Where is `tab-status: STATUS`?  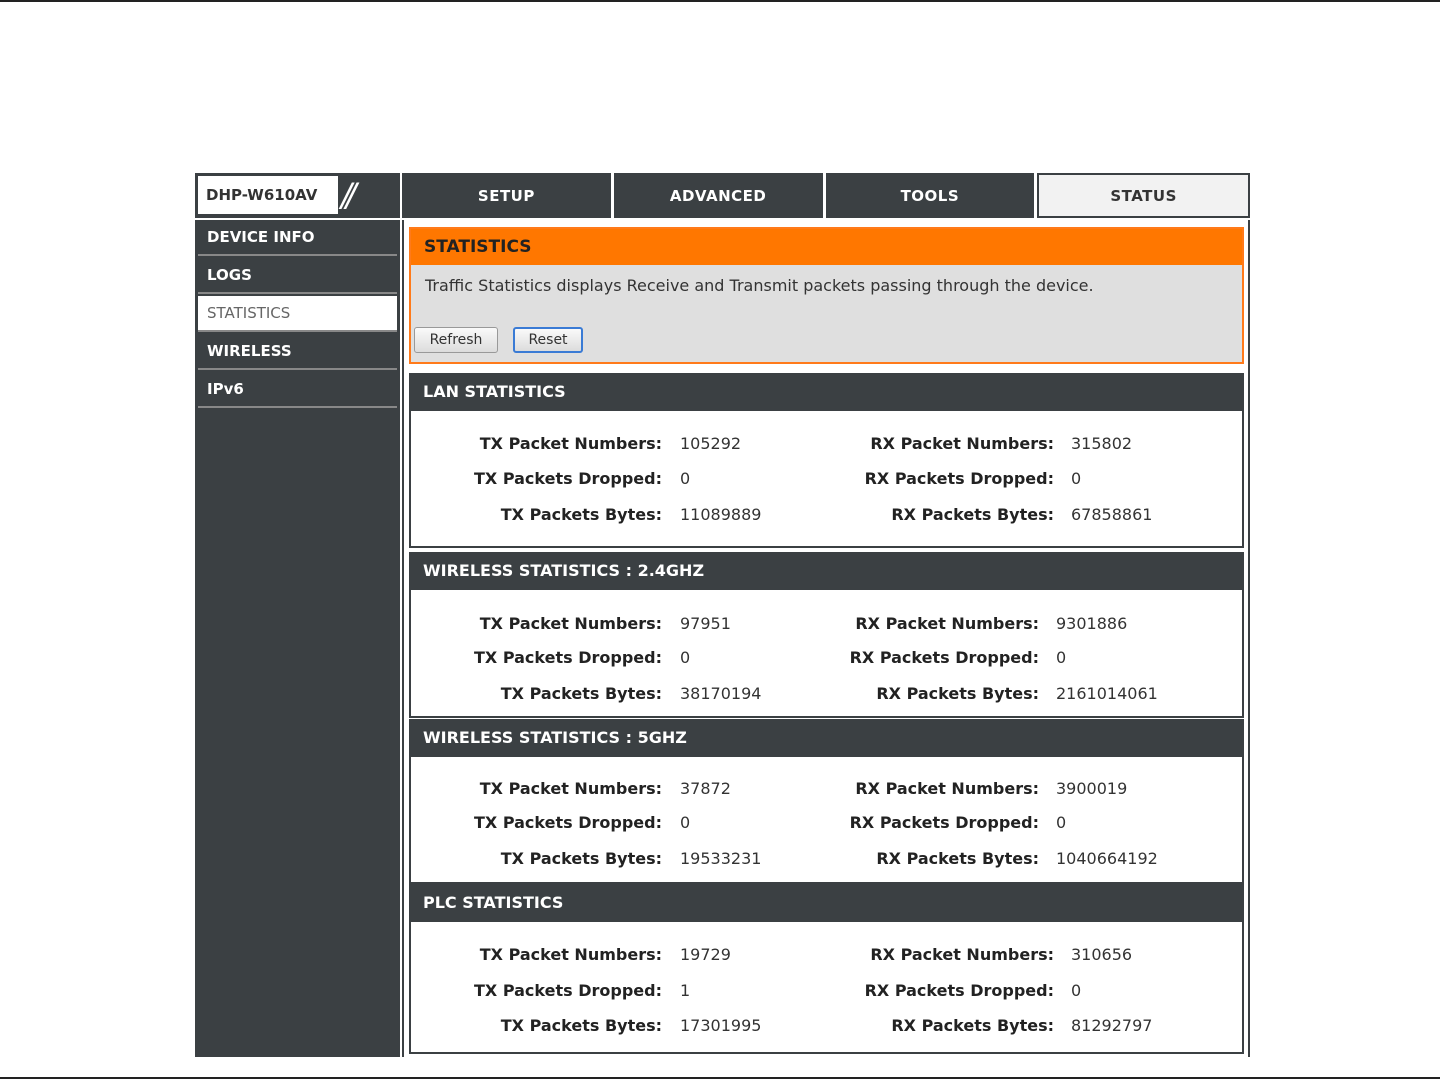
tab-status: STATUS is located at coordinates (1143, 195).